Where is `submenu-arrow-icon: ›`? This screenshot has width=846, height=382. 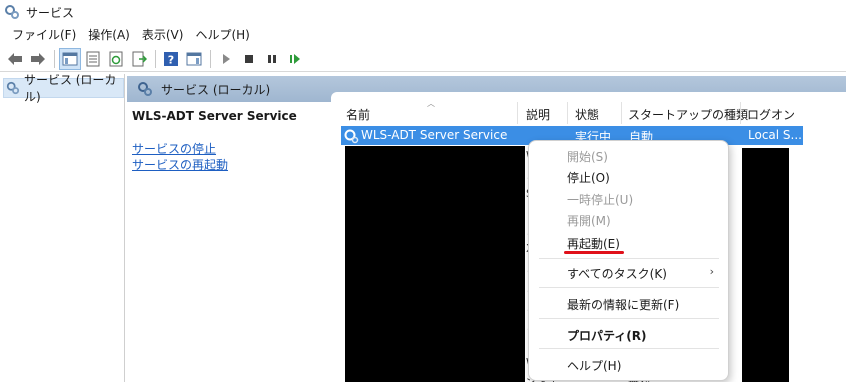 submenu-arrow-icon: › is located at coordinates (711, 271).